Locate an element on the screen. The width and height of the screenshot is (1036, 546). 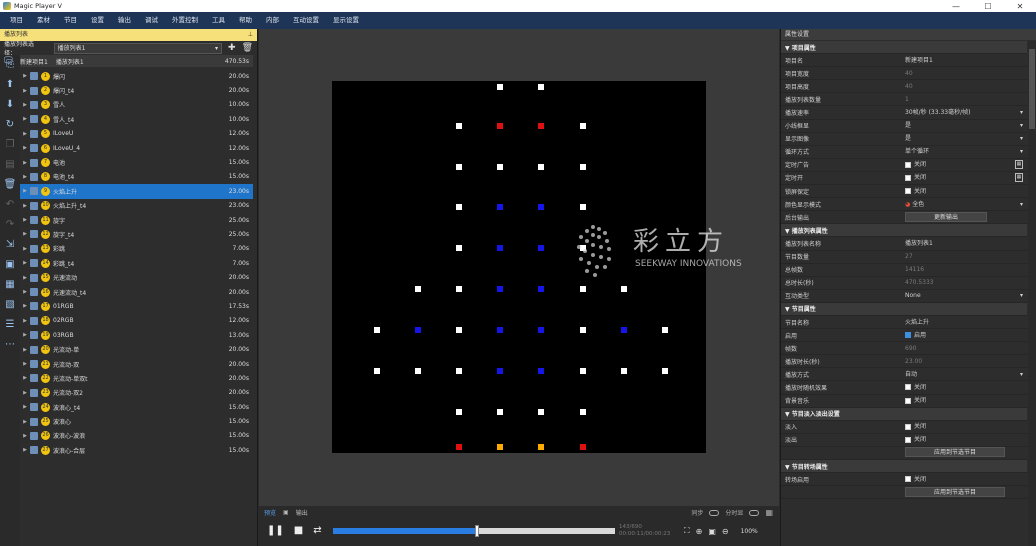
calendar-icon: ▦ is located at coordinates (1019, 165).